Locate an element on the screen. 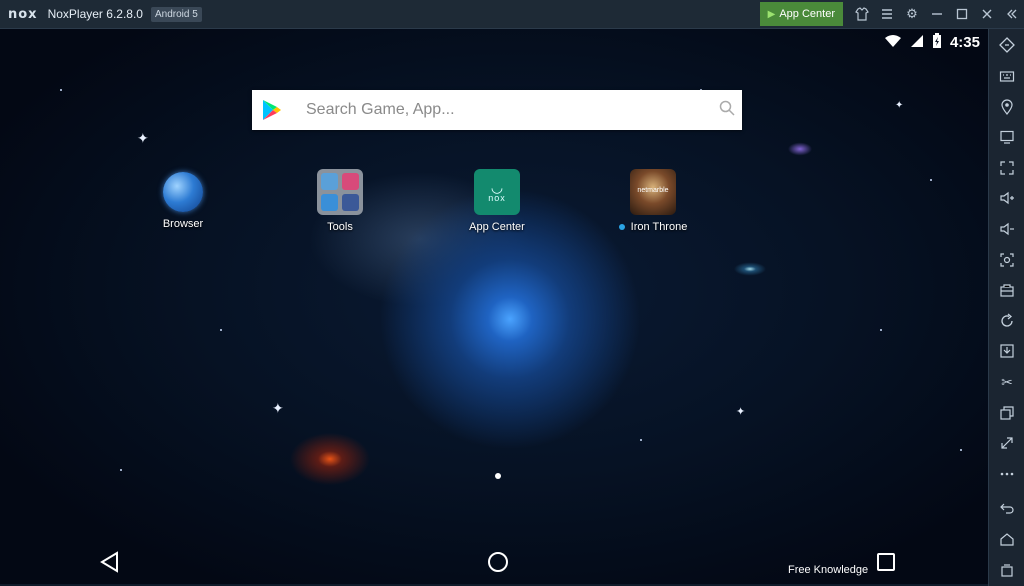 The image size is (1024, 586). keyboard-shortcuts-icon is located at coordinates (1007, 45).